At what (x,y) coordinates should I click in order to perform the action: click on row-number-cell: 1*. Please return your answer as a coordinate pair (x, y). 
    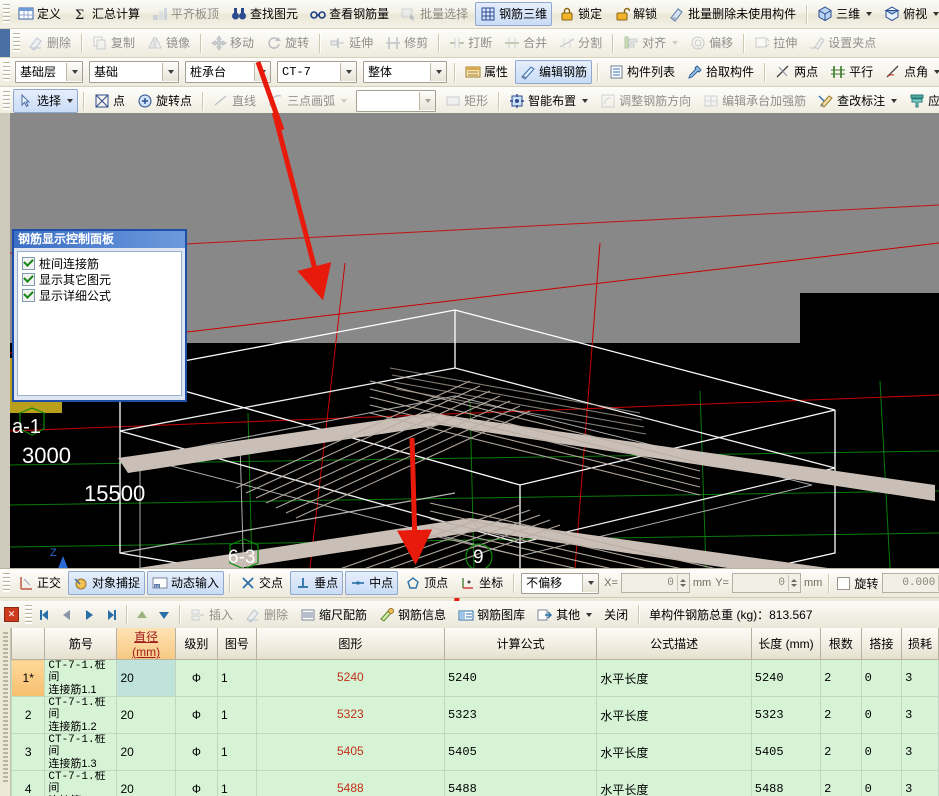
    Looking at the image, I should click on (28, 678).